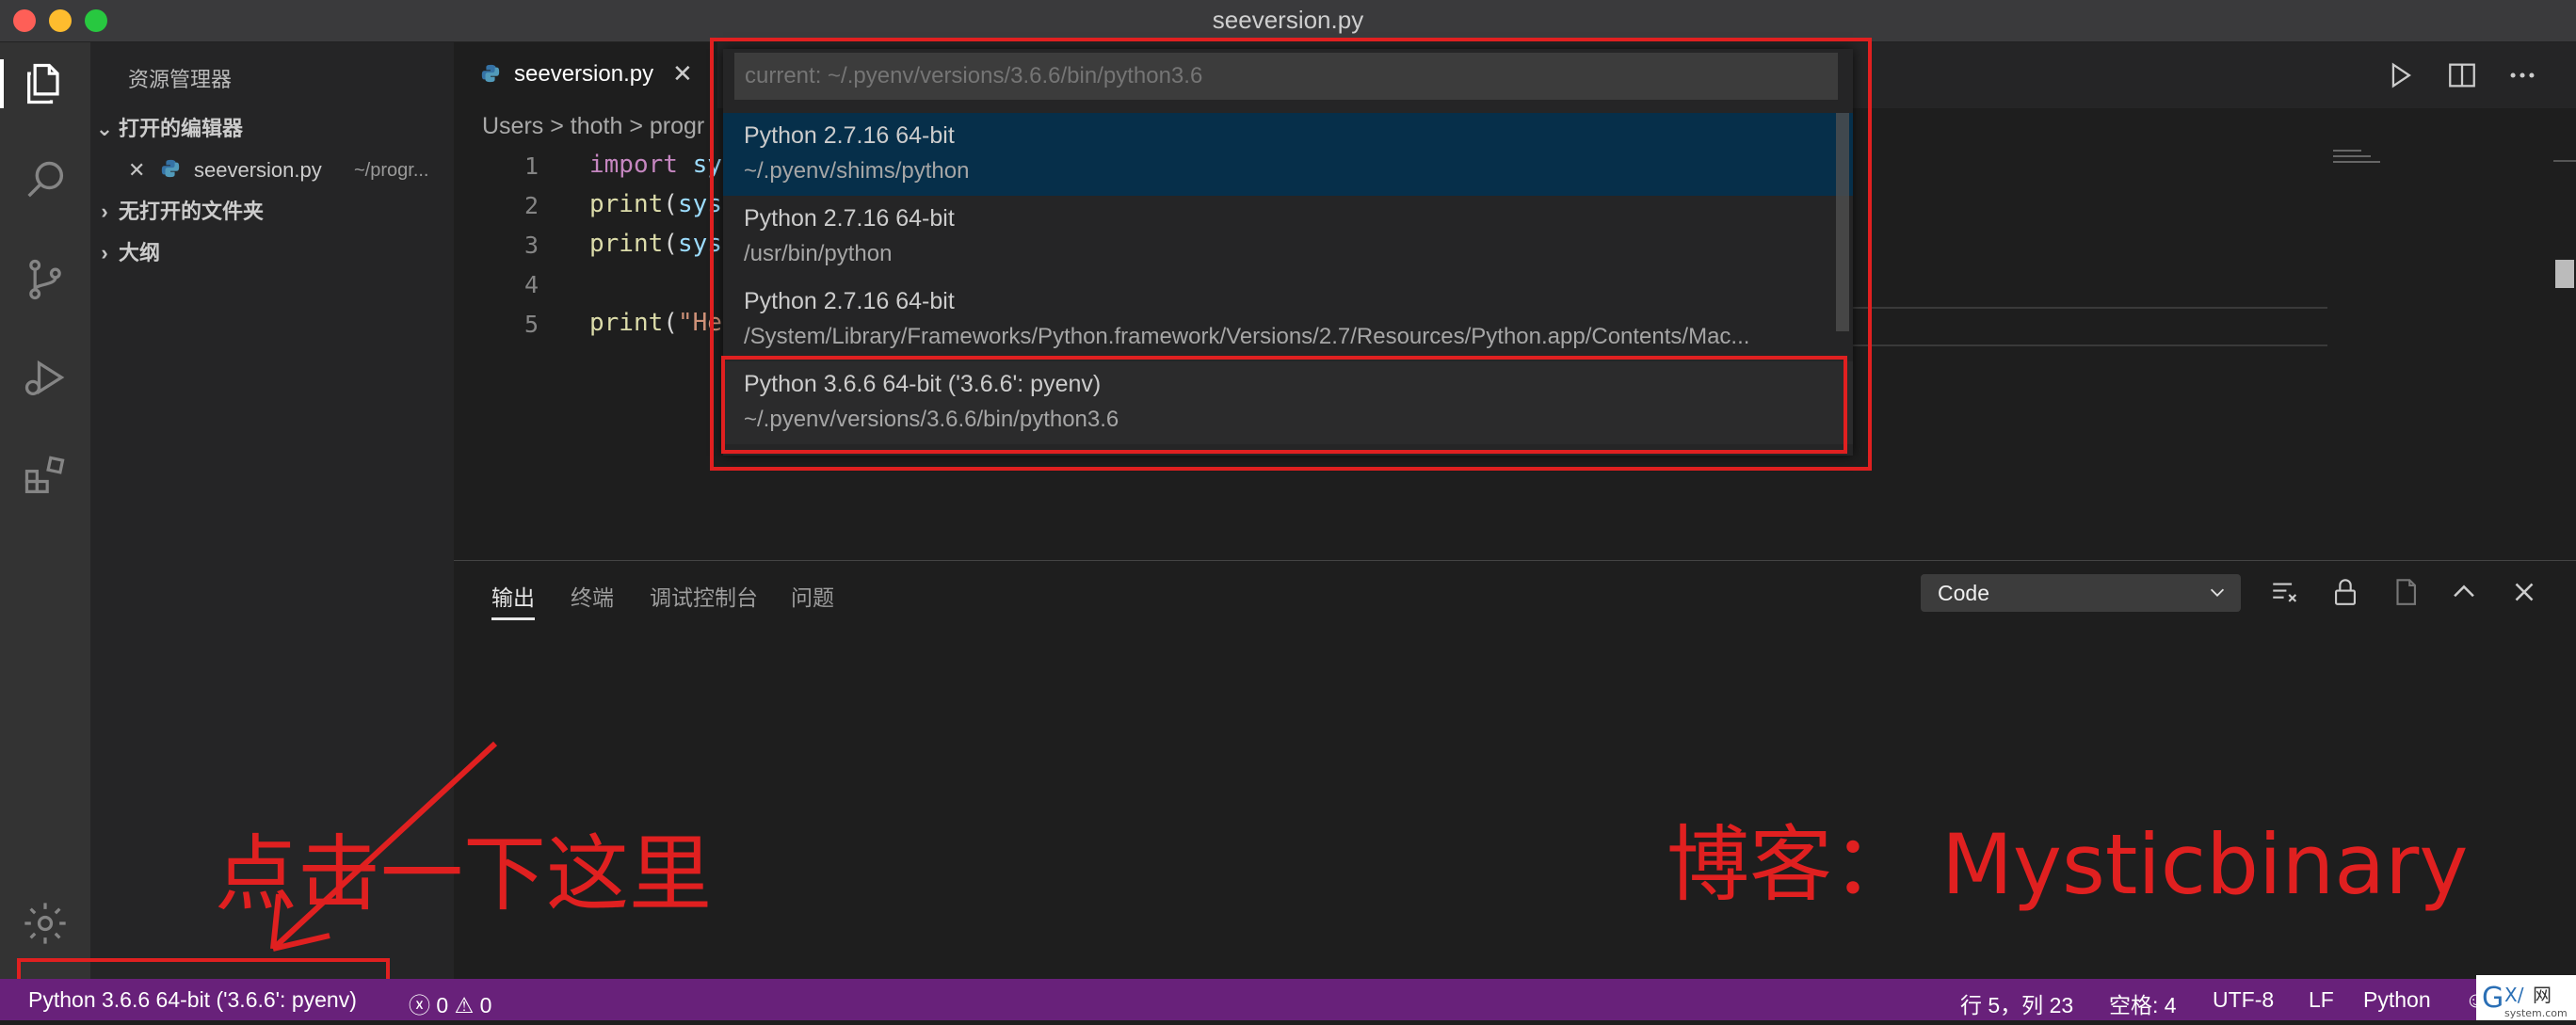 The width and height of the screenshot is (2576, 1025). What do you see at coordinates (531, 284) in the screenshot?
I see `line-number: 4` at bounding box center [531, 284].